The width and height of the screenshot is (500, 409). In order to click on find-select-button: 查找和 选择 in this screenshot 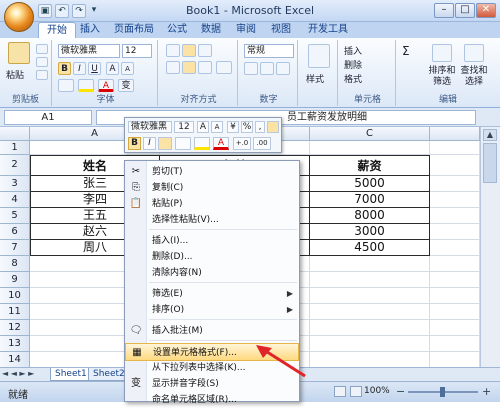, I will do `click(474, 77)`.